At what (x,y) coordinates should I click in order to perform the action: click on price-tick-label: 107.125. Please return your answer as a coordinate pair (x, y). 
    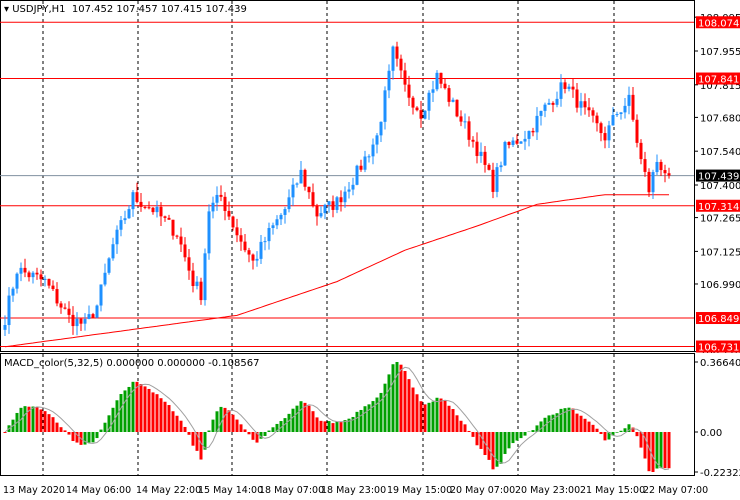
    Looking at the image, I should click on (720, 252).